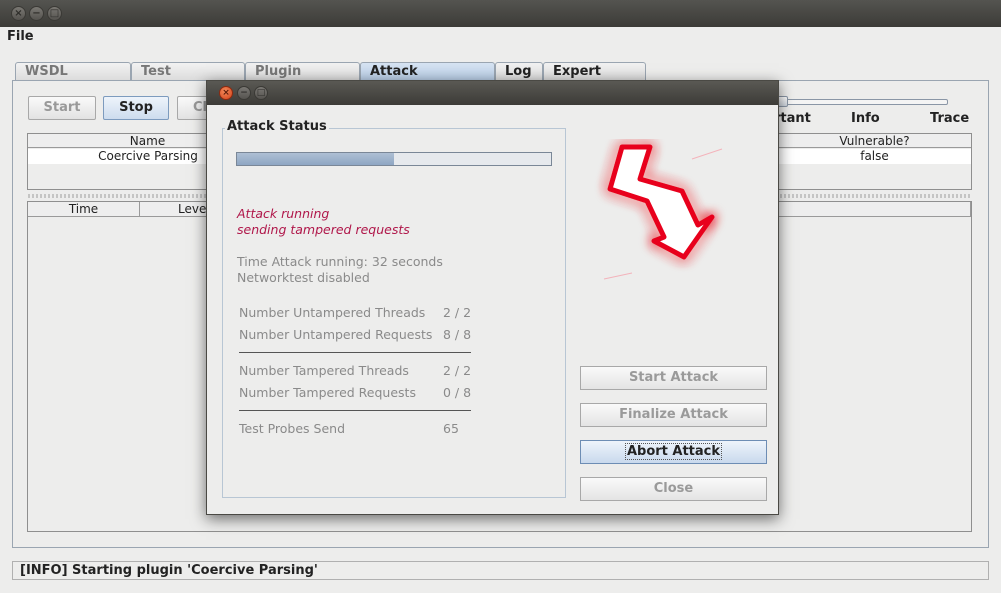 This screenshot has height=593, width=1001. I want to click on close-button: Close, so click(673, 489).